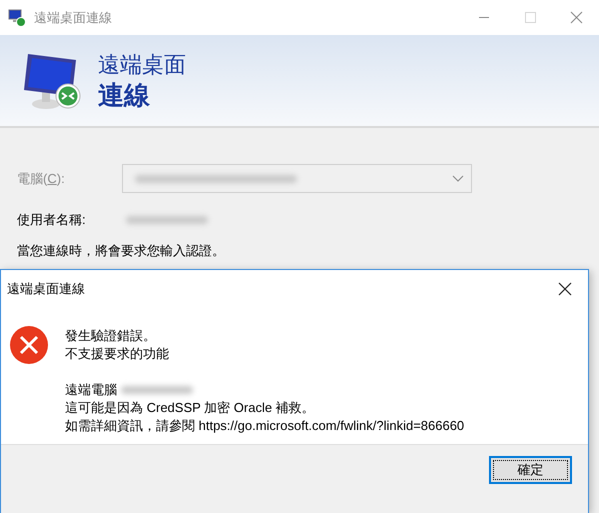 The width and height of the screenshot is (599, 513). Describe the element at coordinates (190, 408) in the screenshot. I see `message-text: 這可能是因為 CredSSP 加密 Oracle 補救。` at that location.